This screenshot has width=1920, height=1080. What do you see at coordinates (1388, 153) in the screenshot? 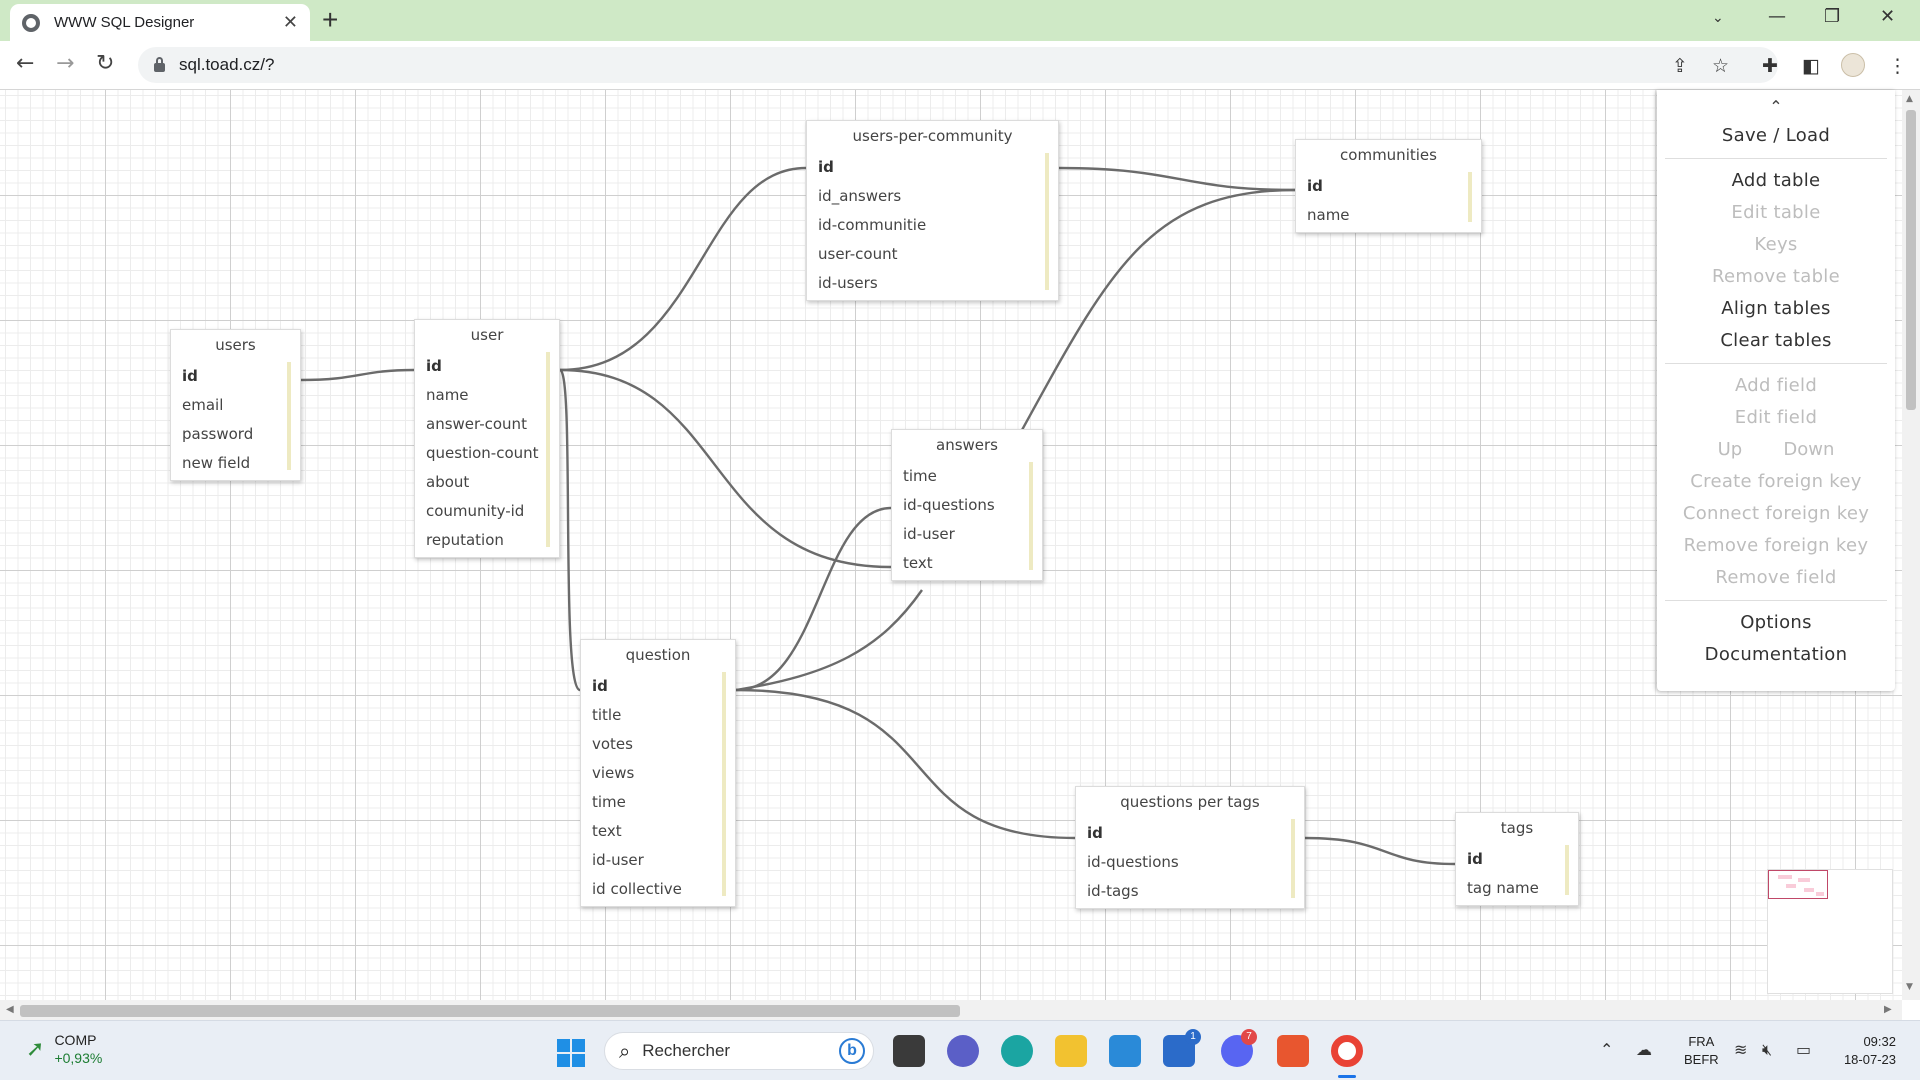
I see `table-title: communities` at bounding box center [1388, 153].